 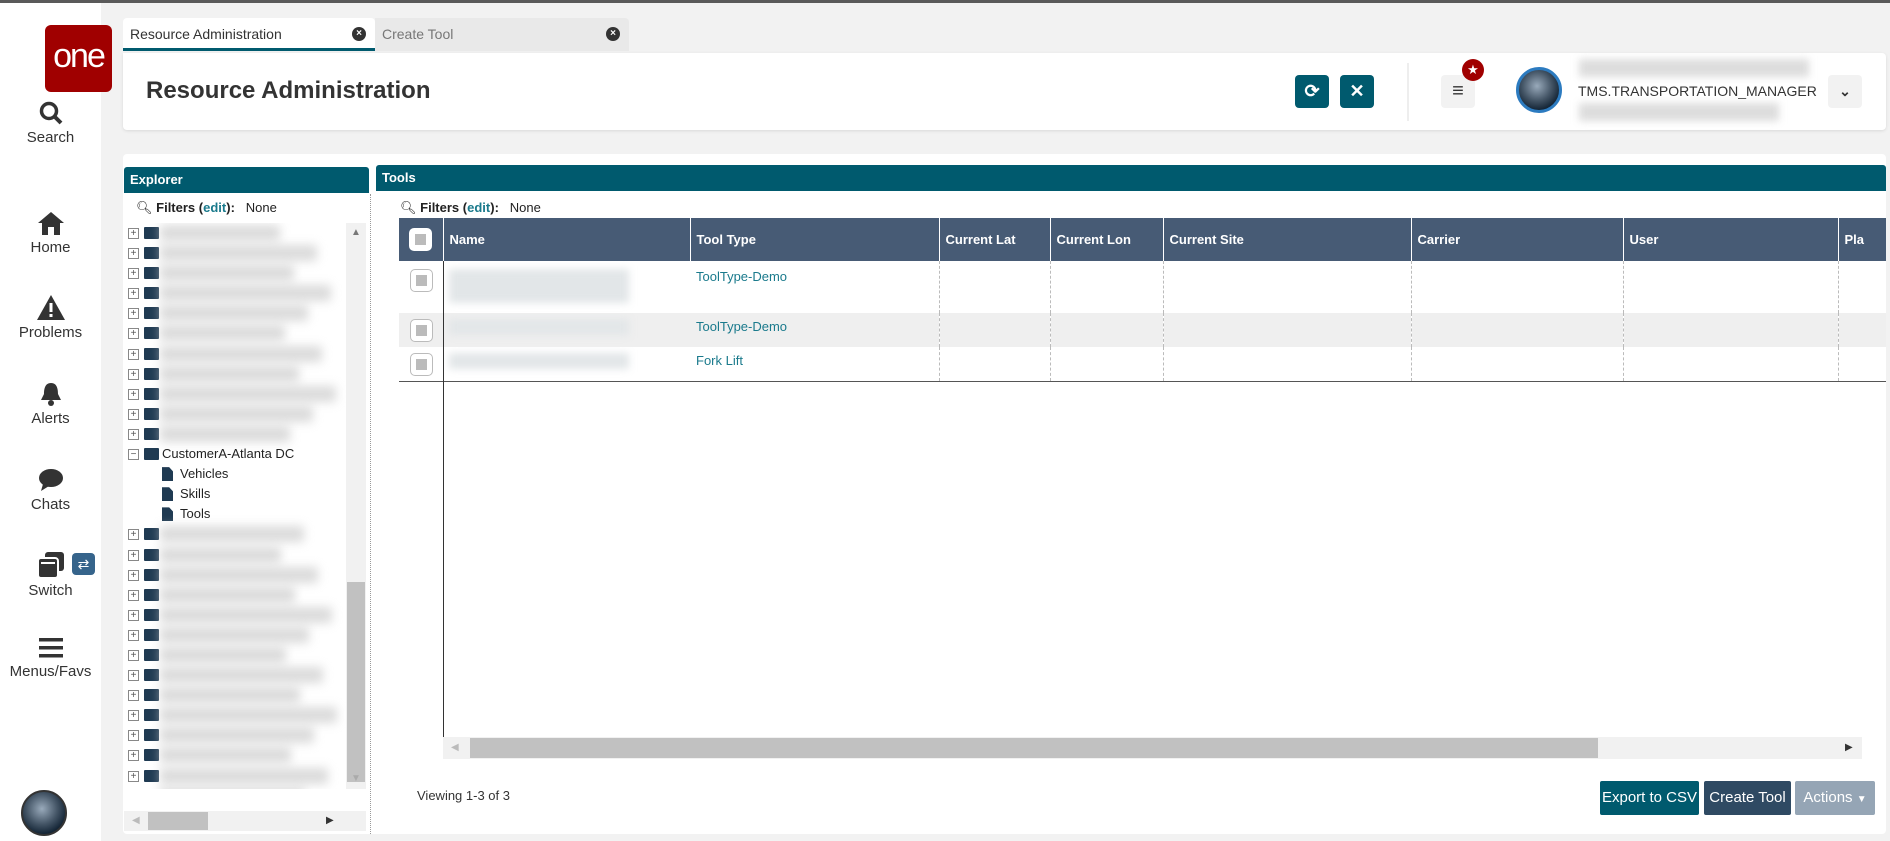 I want to click on sidebar-item-menus-favs: Menus/Favs, so click(x=50, y=658).